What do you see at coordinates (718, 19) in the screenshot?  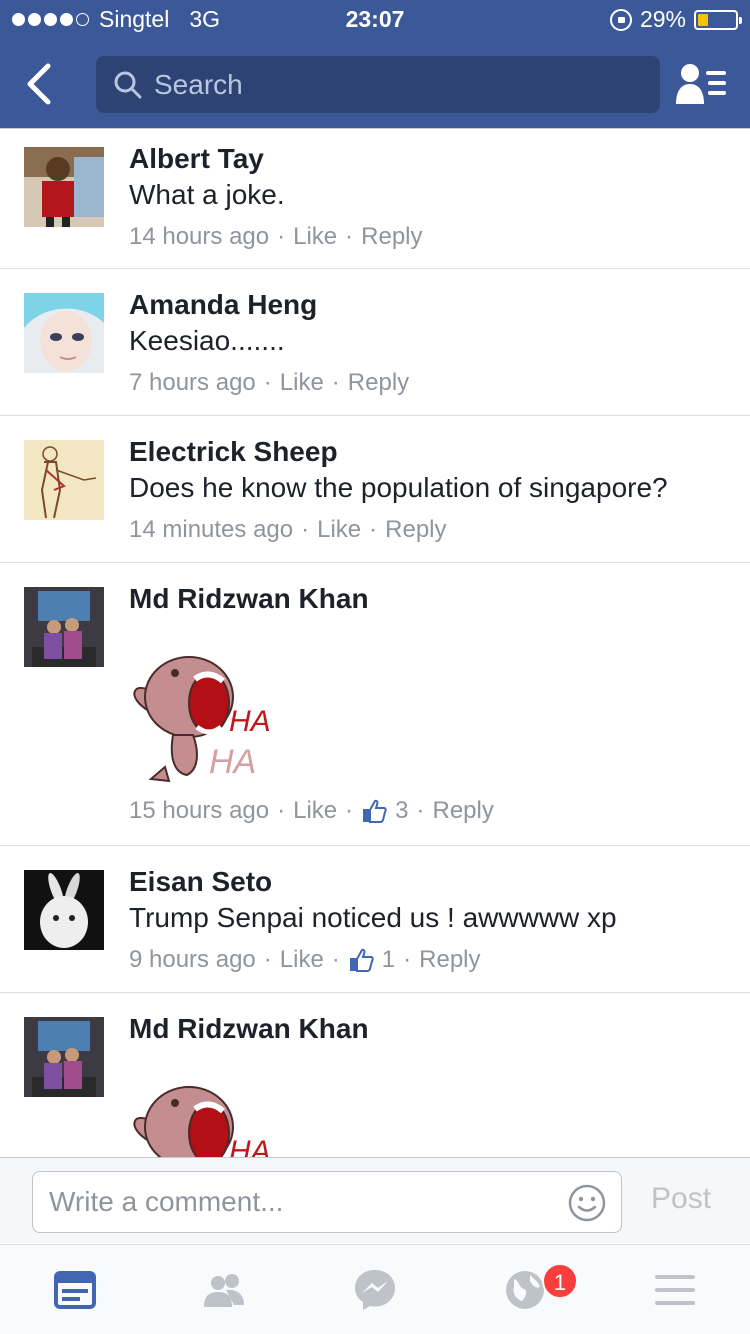 I see `battery-icon` at bounding box center [718, 19].